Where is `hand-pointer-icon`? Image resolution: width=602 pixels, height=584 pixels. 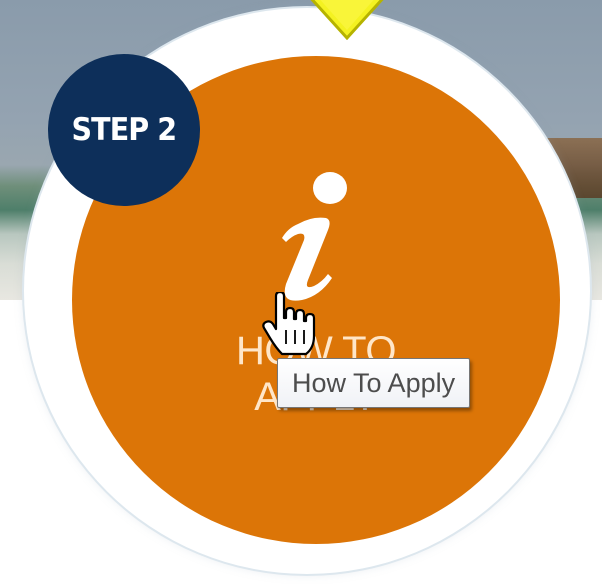
hand-pointer-icon is located at coordinates (289, 324).